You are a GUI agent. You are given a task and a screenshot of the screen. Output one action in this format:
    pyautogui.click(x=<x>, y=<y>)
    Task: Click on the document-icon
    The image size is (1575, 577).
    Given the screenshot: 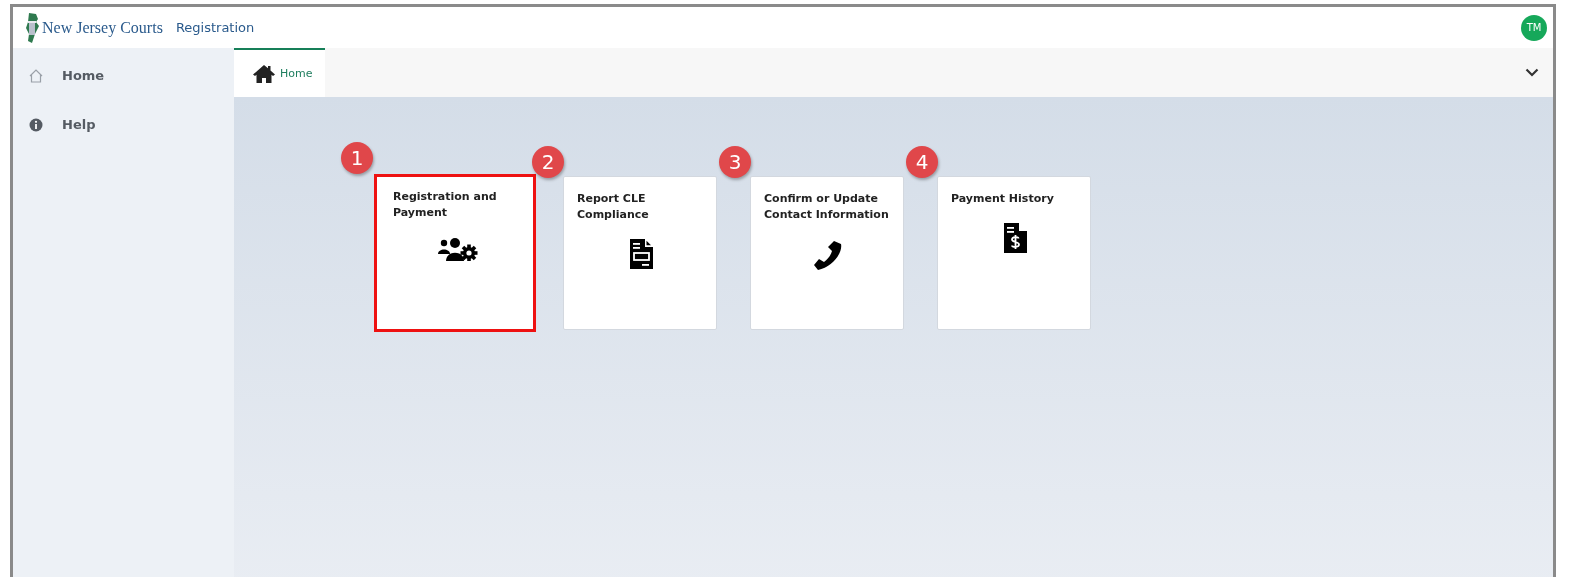 What is the action you would take?
    pyautogui.click(x=640, y=254)
    